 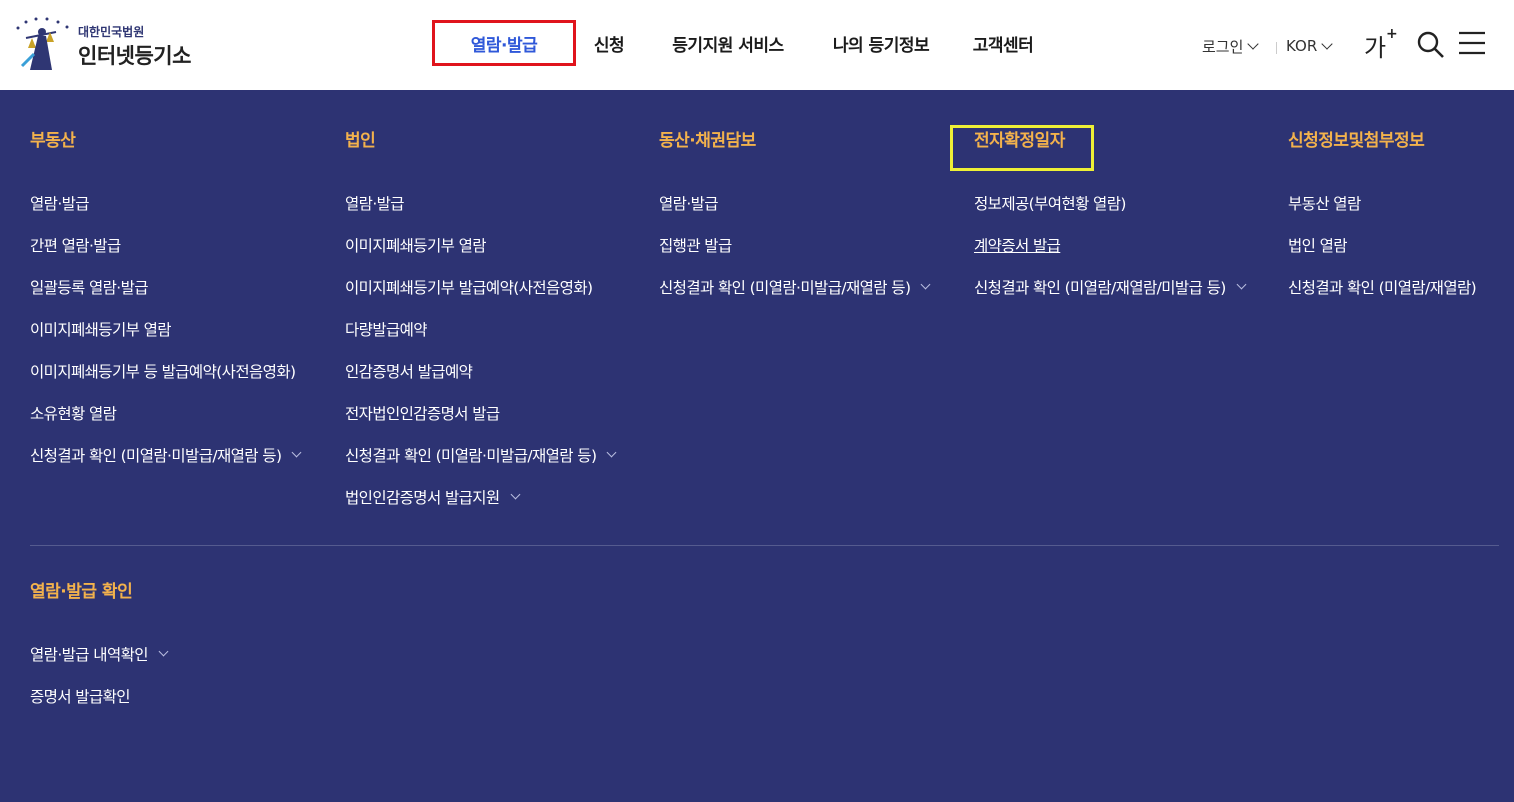 What do you see at coordinates (89, 655) in the screenshot?
I see `menu-item-label: 열람·발급 내역확인` at bounding box center [89, 655].